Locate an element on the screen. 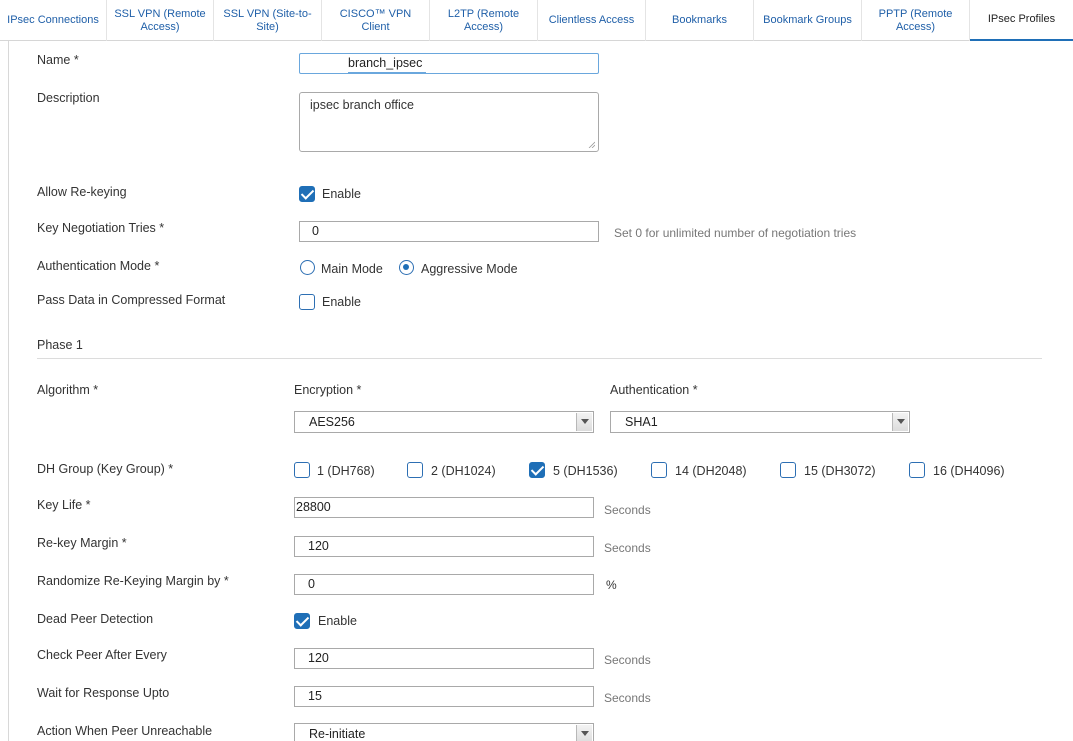 Image resolution: width=1073 pixels, height=741 pixels. key-negotiation-label: Key Negotiation Tries * is located at coordinates (101, 228).